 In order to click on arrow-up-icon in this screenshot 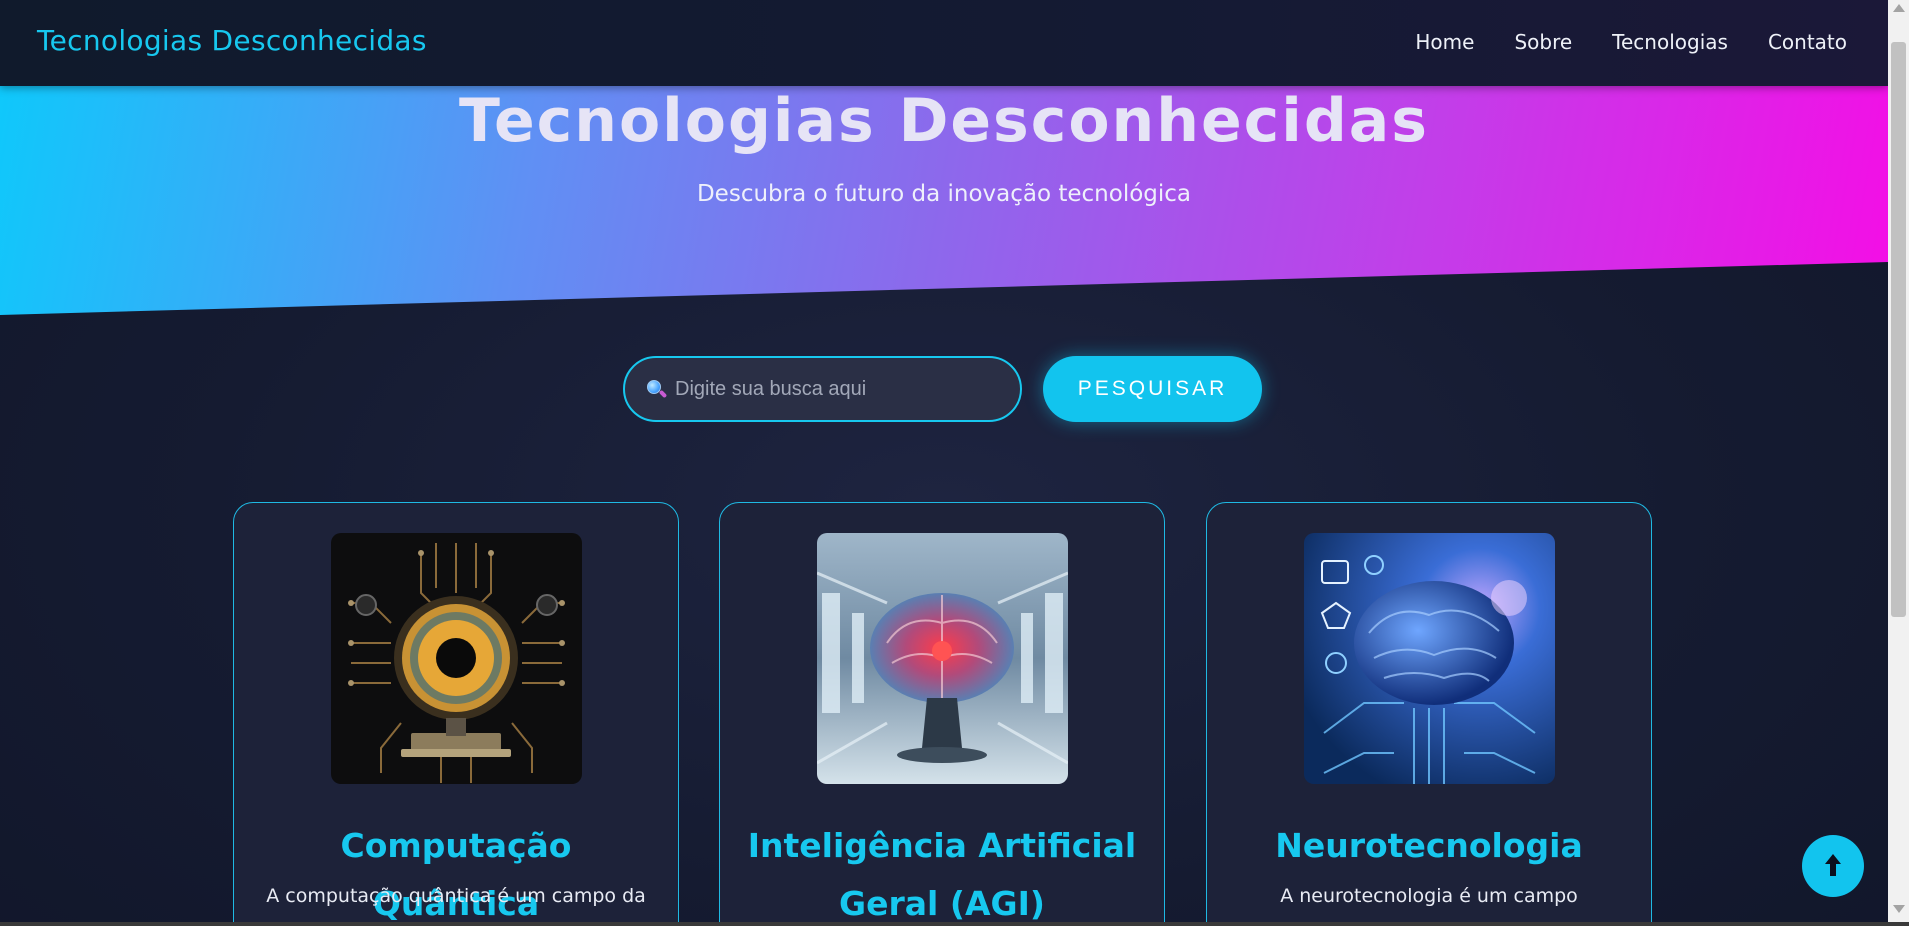, I will do `click(1833, 866)`.